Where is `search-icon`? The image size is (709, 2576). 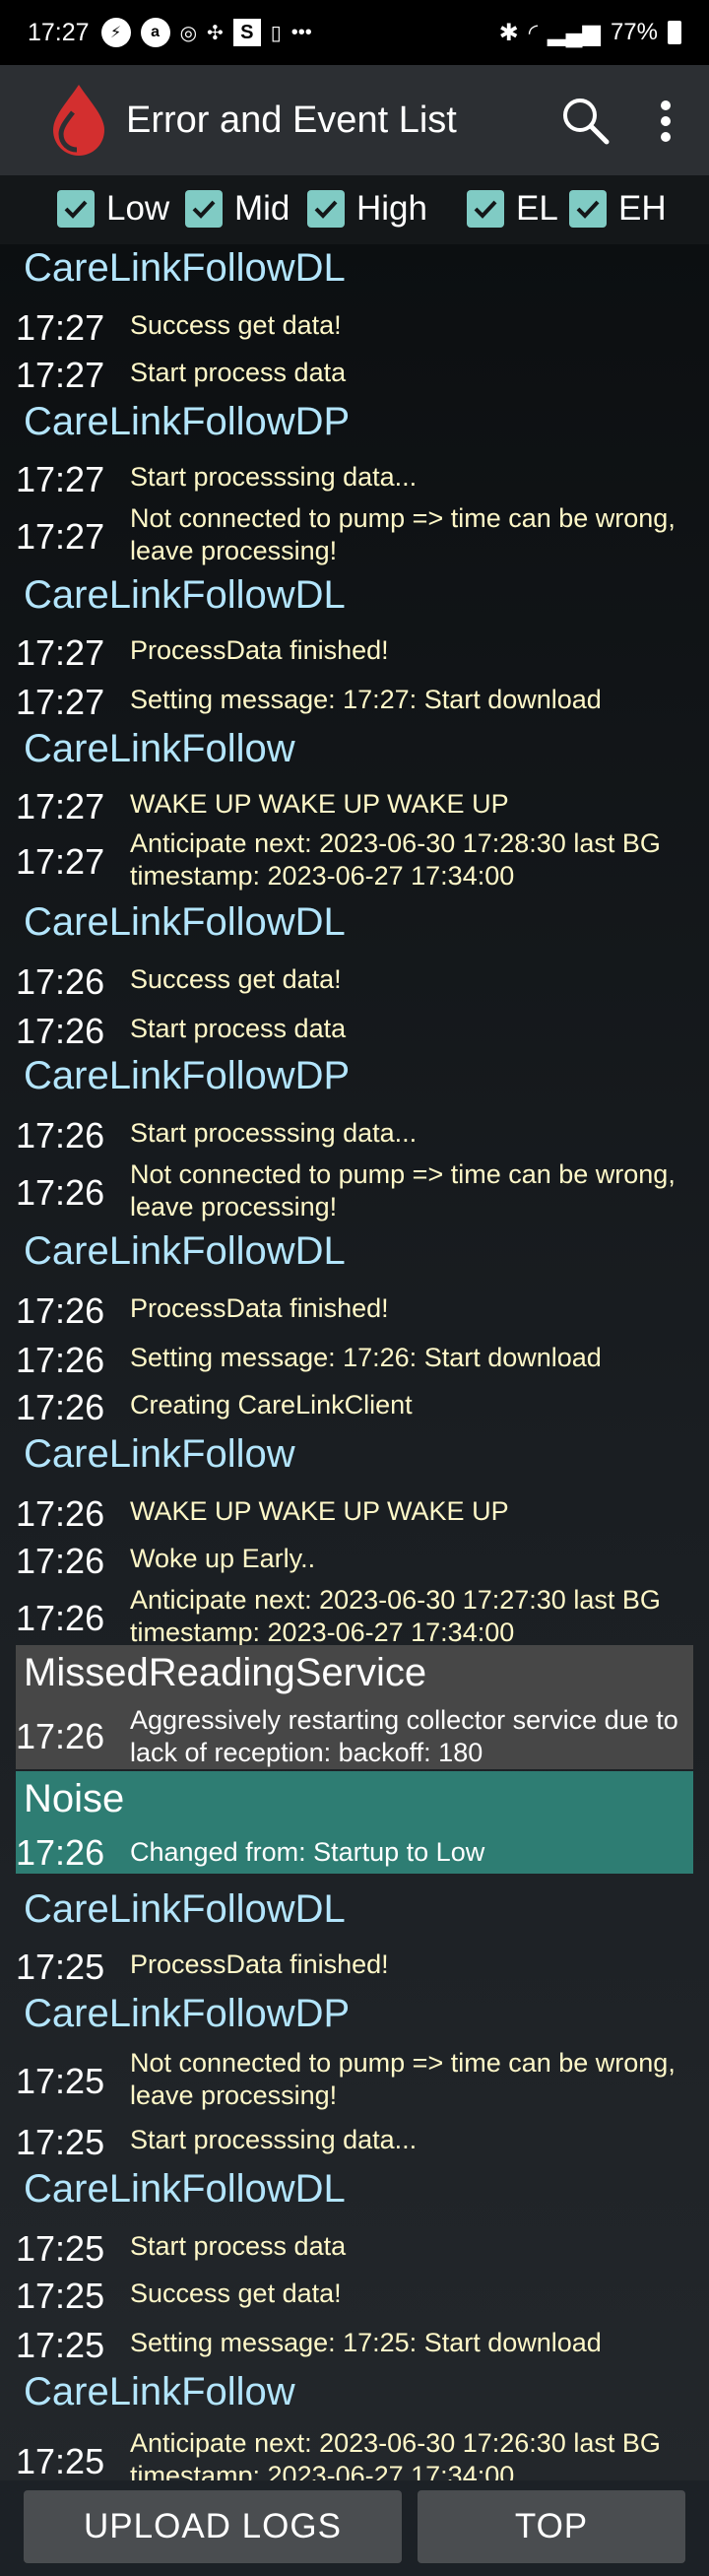
search-icon is located at coordinates (585, 121).